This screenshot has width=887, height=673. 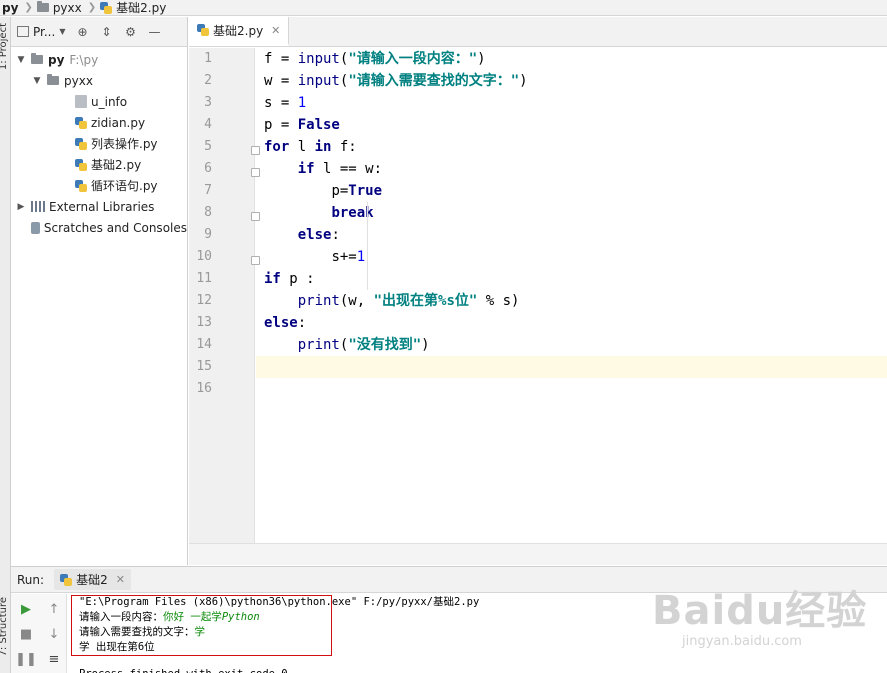 I want to click on tree-item-label: u_info, so click(x=109, y=101).